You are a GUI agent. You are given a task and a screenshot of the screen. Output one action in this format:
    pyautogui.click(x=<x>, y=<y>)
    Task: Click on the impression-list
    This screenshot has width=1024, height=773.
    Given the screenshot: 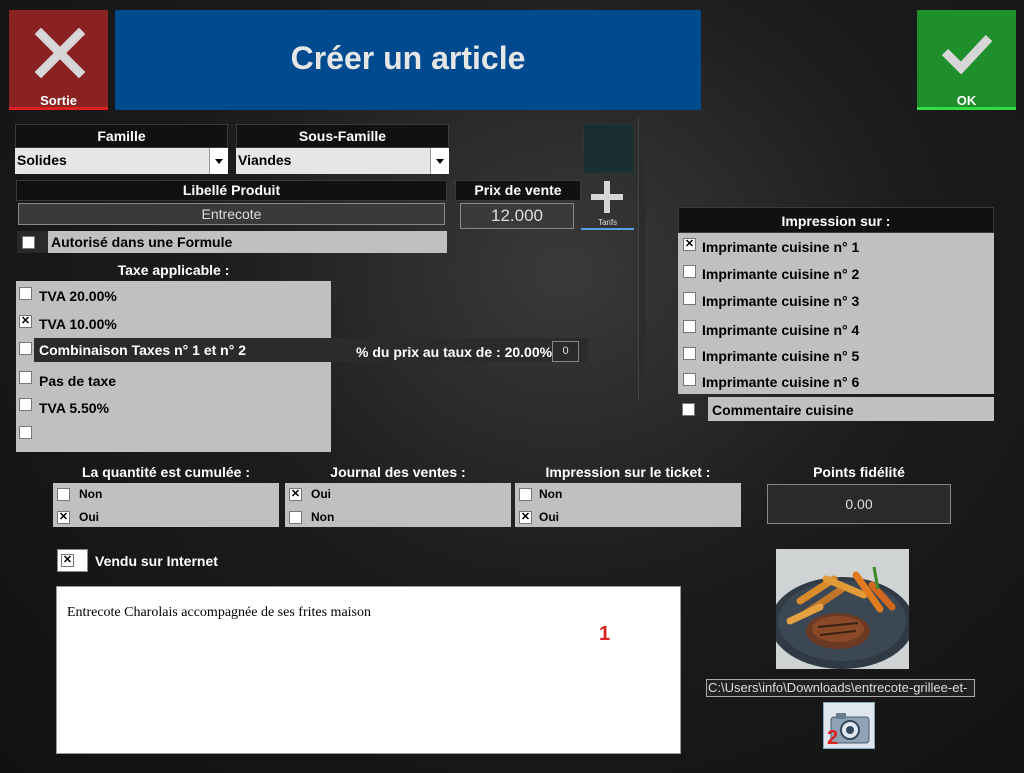 What is the action you would take?
    pyautogui.click(x=836, y=313)
    